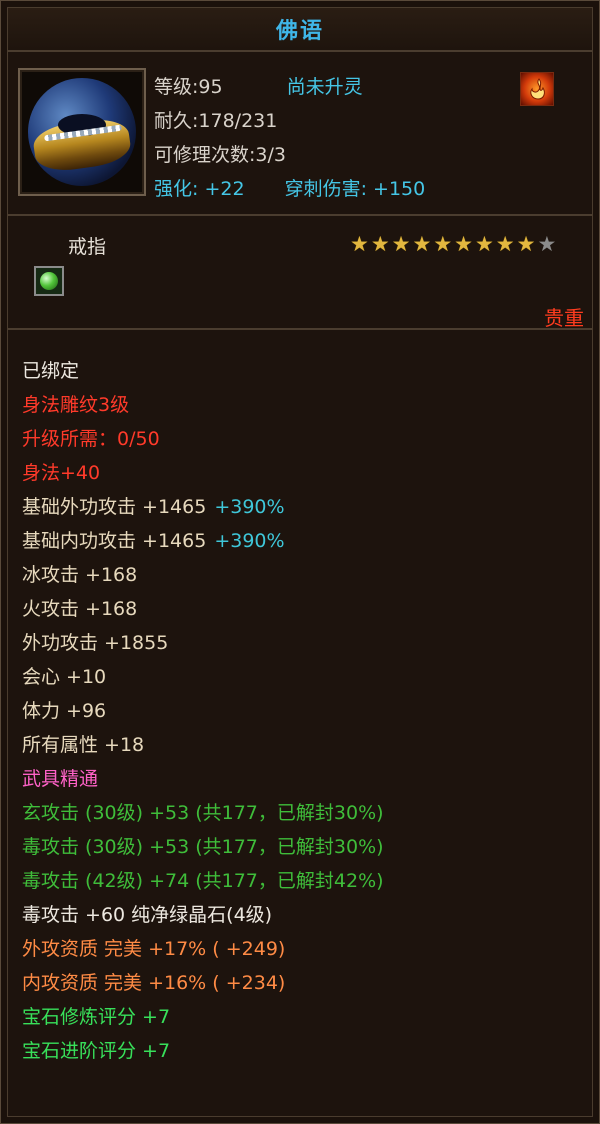 This screenshot has width=600, height=1124. Describe the element at coordinates (307, 507) in the screenshot. I see `attribute-row: 基础外功攻击 +1465 +390%` at that location.